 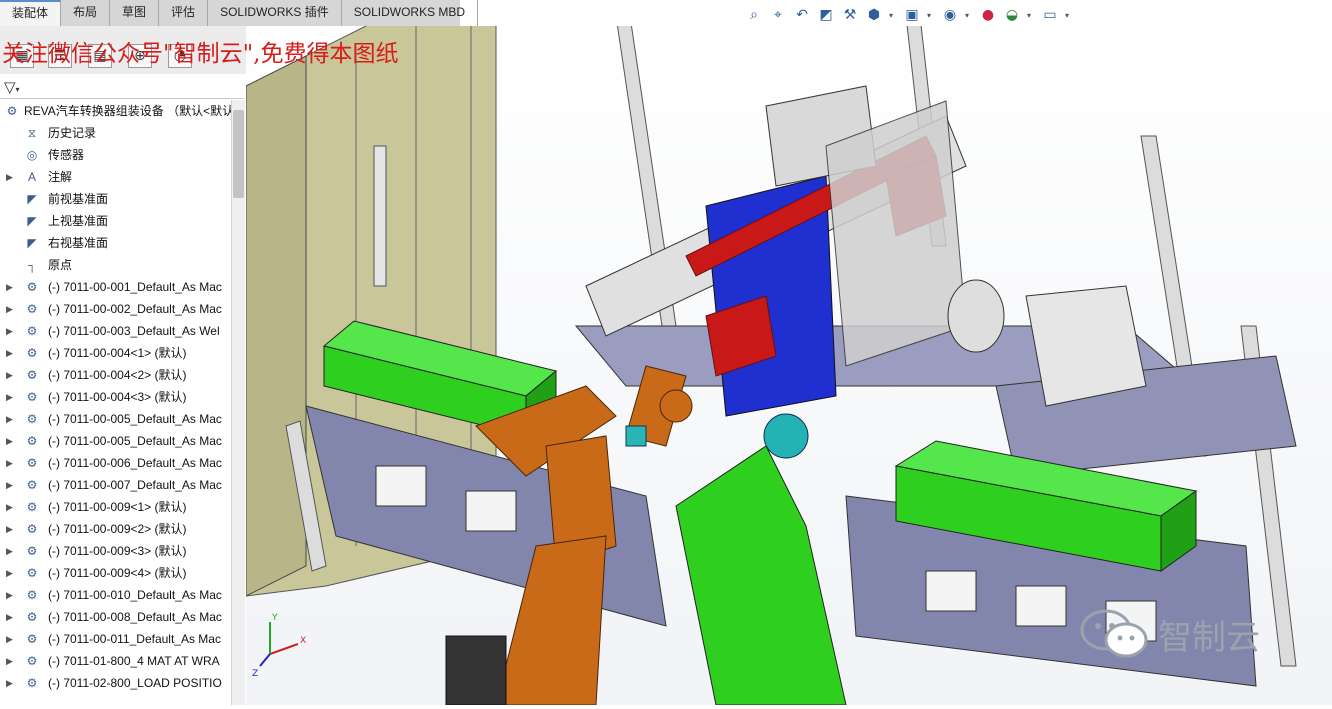 I want to click on tree-item: ▶ ⚙ (-) 7011-00-009<2> (默认), so click(x=116, y=529).